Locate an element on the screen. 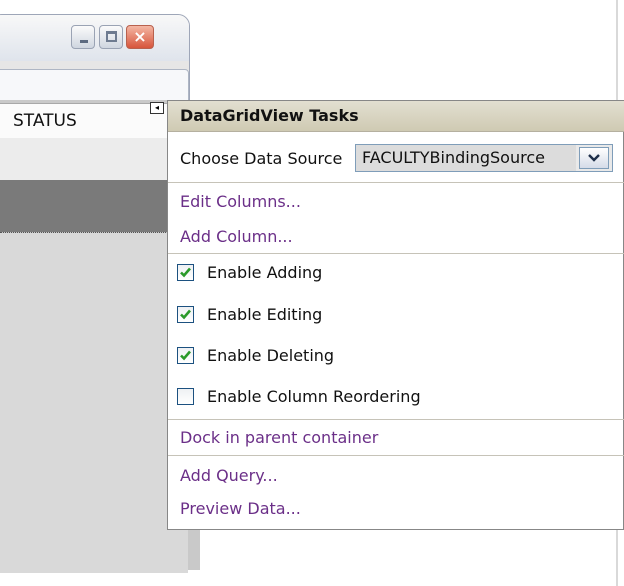 Image resolution: width=624 pixels, height=586 pixels. maximize-button is located at coordinates (111, 37).